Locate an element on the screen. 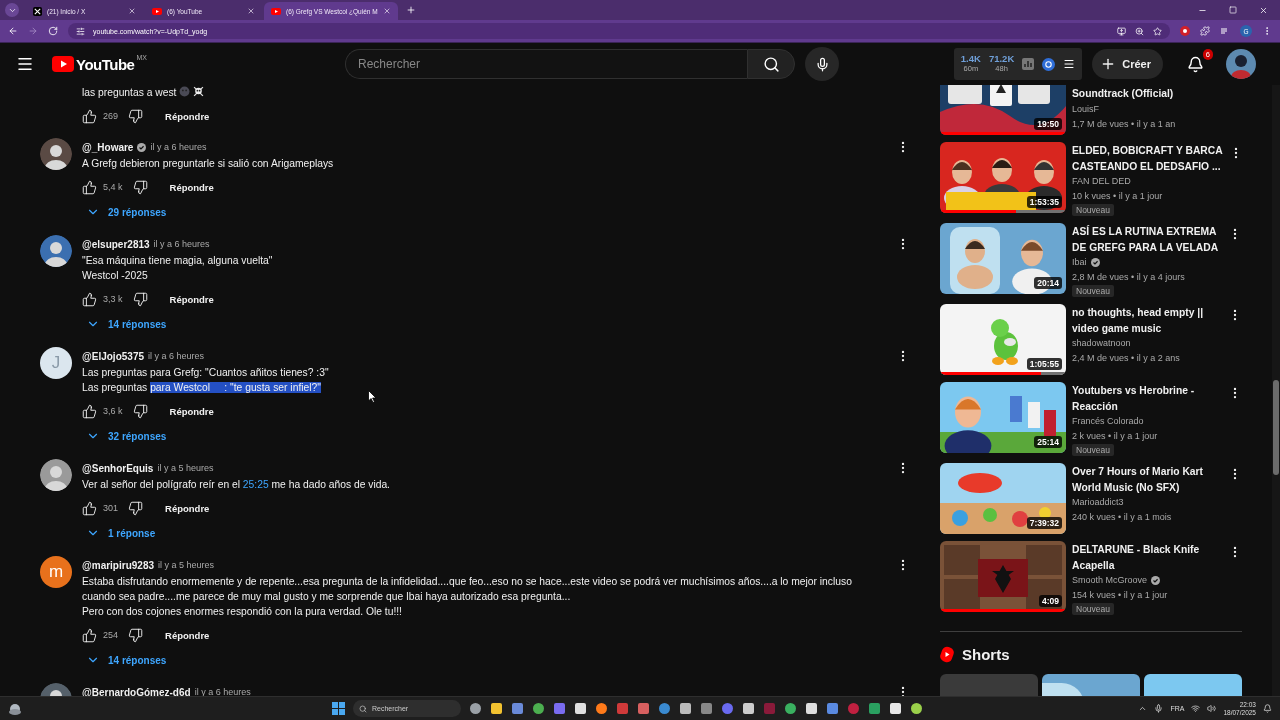  video-meta: 240 k vues • il y a 1 mois is located at coordinates (1122, 517).